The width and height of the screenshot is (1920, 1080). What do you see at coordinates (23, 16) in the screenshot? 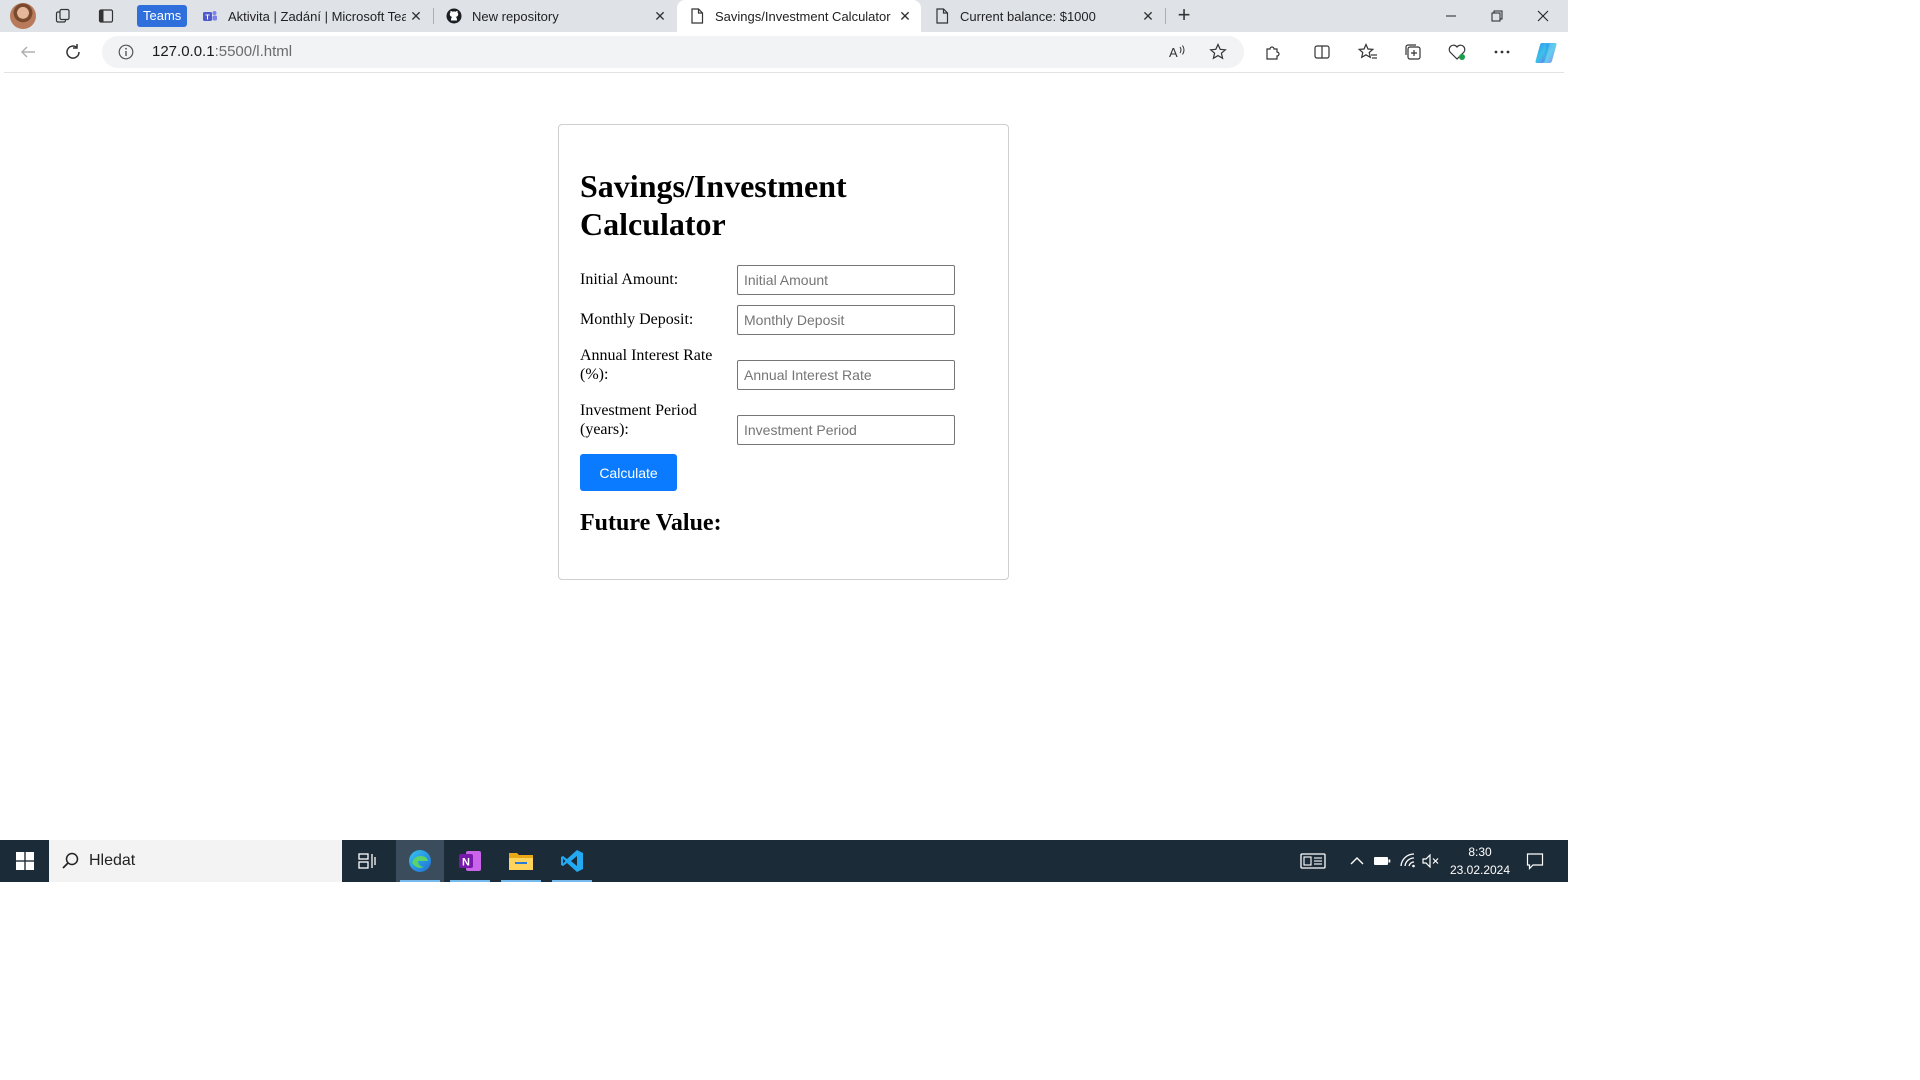
I see `profile-avatar` at bounding box center [23, 16].